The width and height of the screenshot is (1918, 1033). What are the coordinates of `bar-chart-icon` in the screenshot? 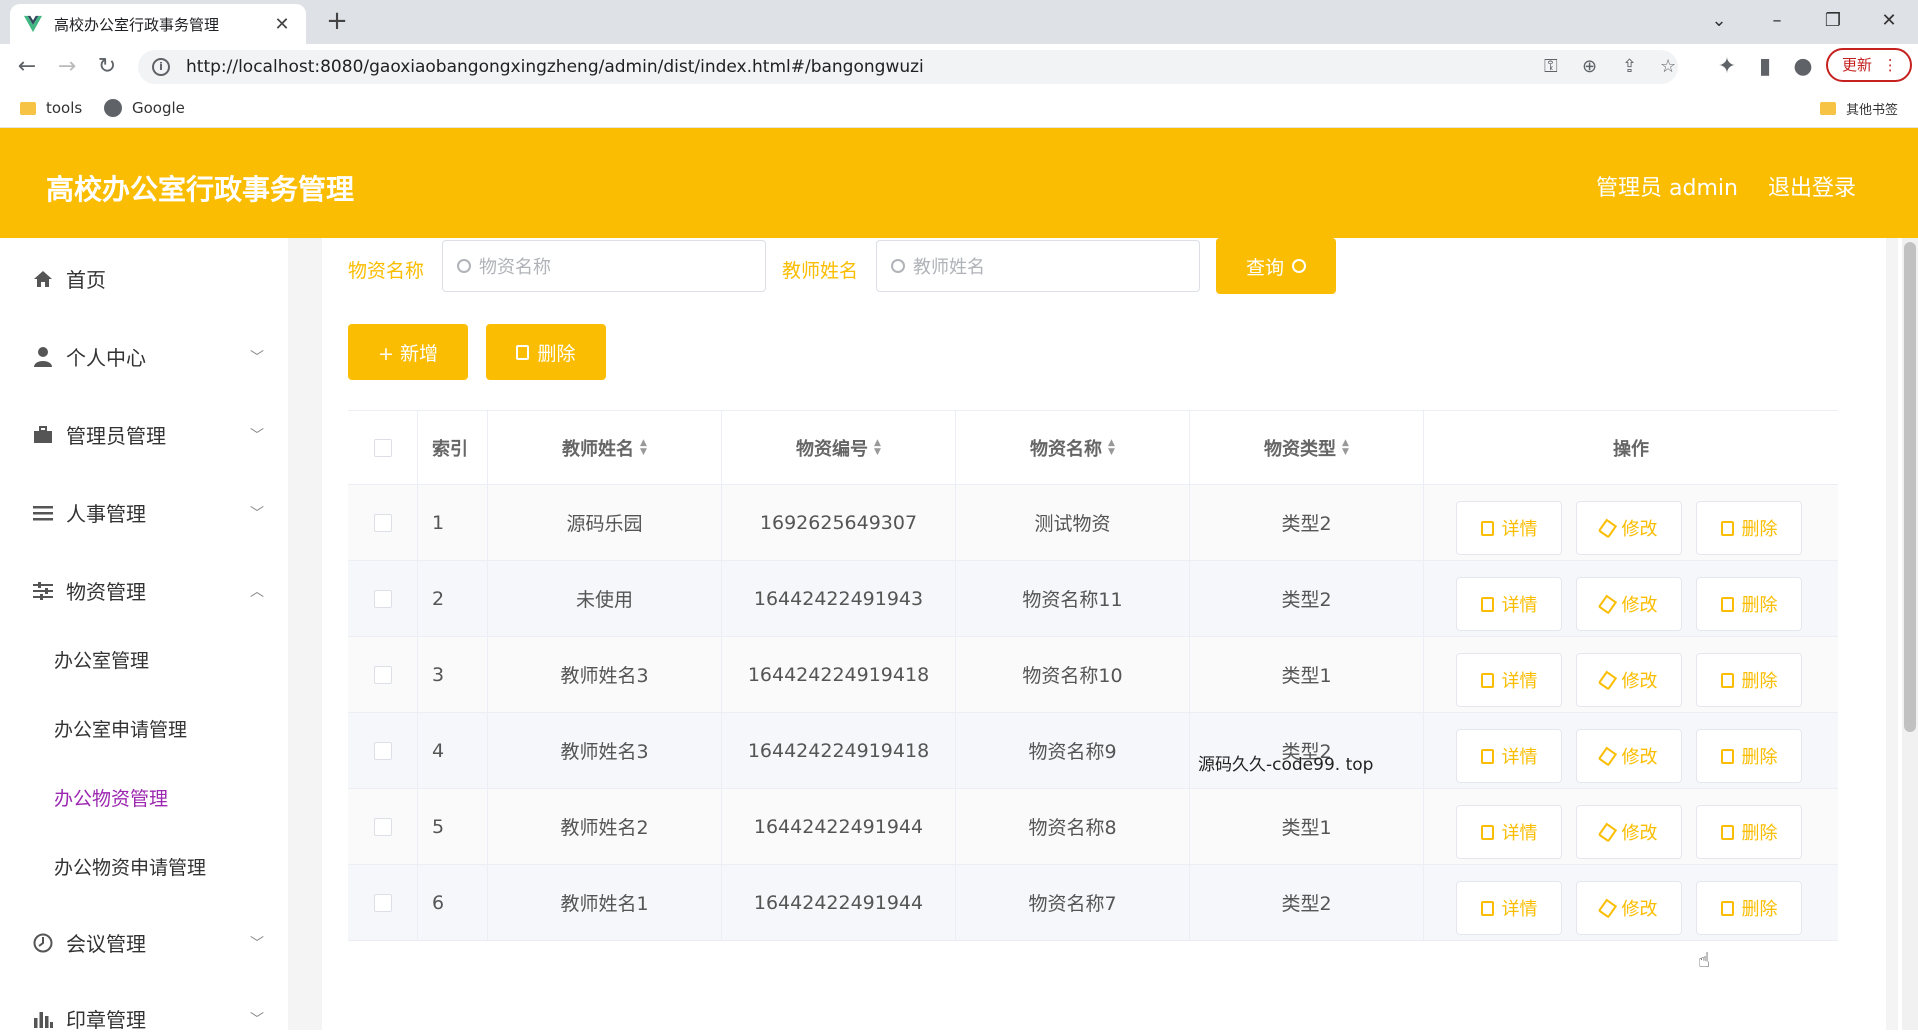 It's located at (43, 1019).